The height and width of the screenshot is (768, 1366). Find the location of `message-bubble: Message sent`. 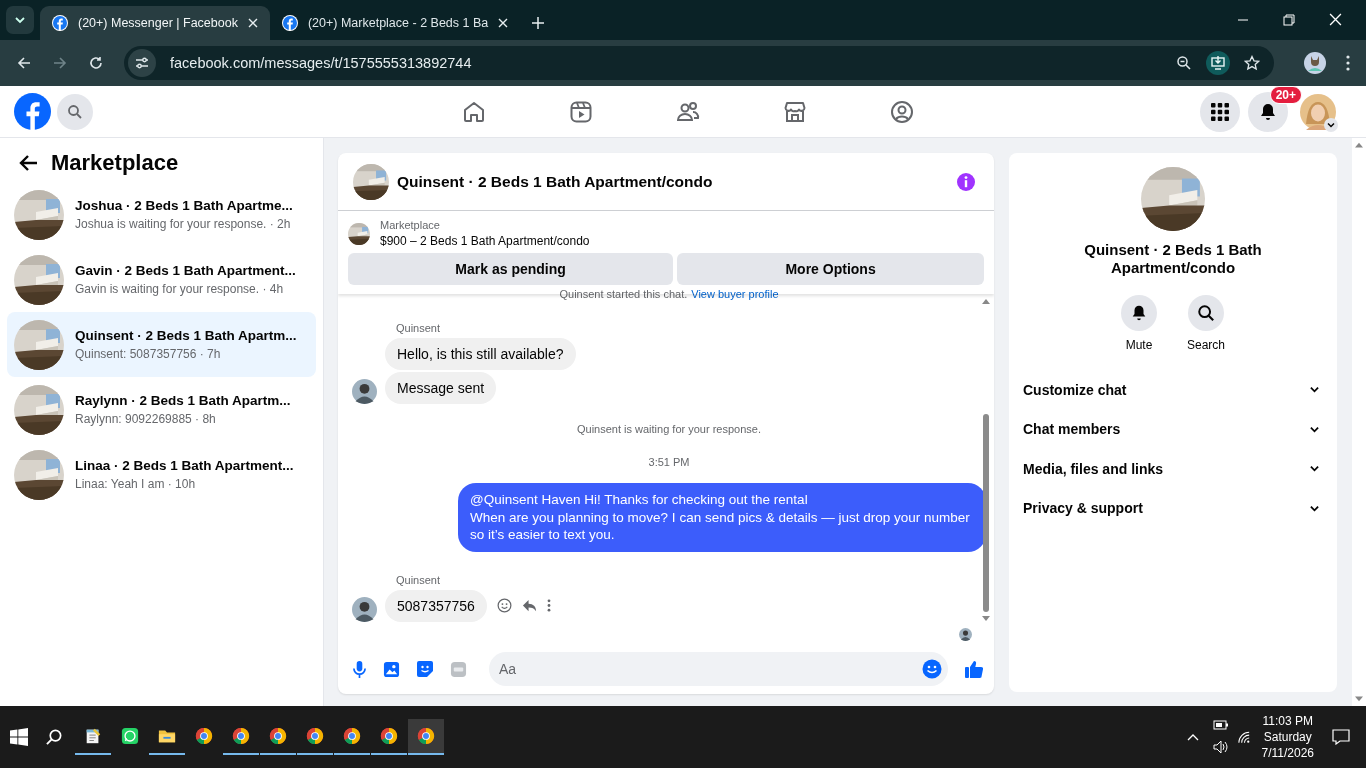

message-bubble: Message sent is located at coordinates (441, 388).